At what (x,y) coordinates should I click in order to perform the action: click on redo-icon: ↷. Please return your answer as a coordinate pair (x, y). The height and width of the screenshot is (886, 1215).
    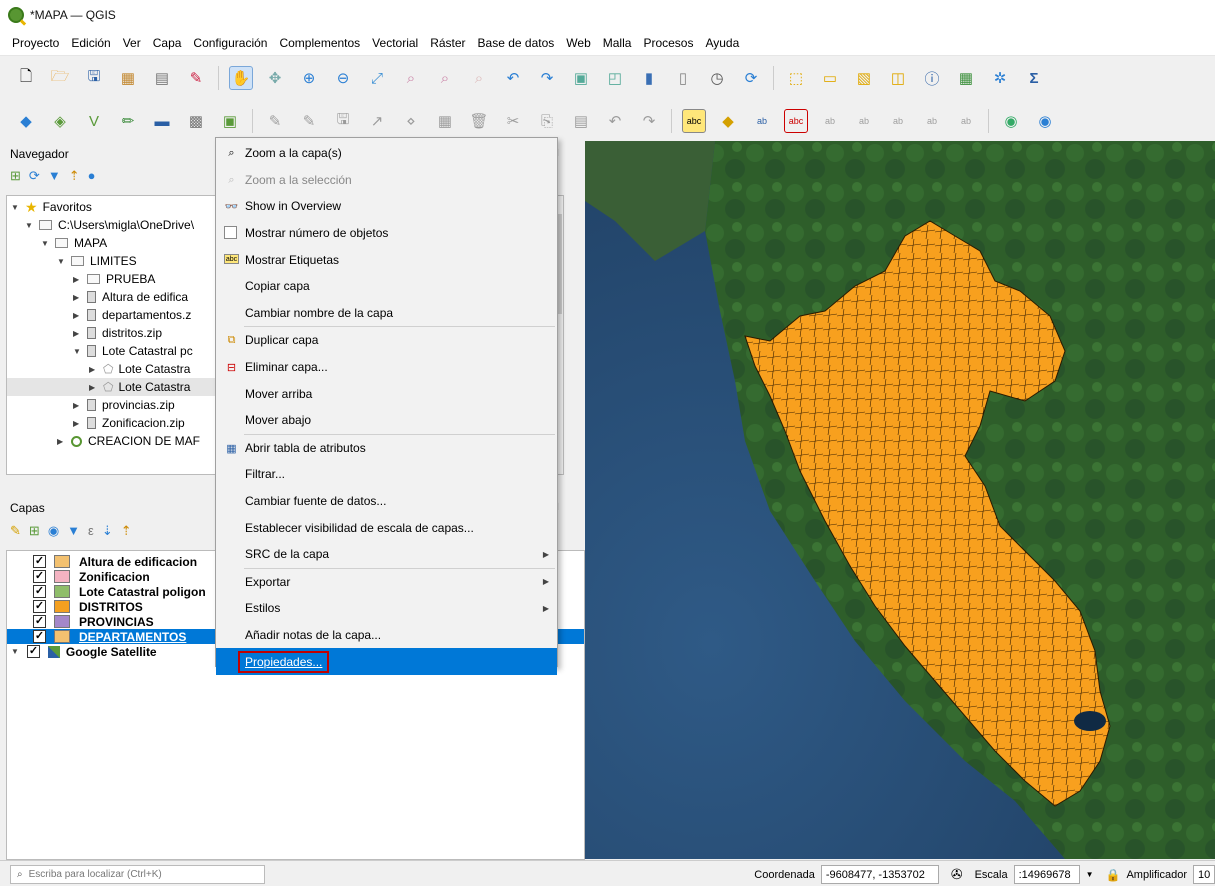
    Looking at the image, I should click on (649, 121).